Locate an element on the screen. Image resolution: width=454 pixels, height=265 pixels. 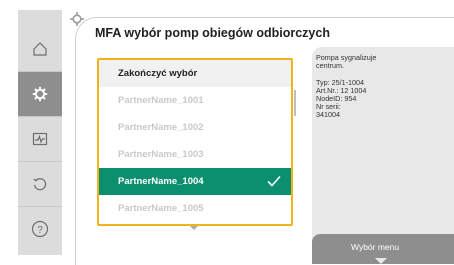
info-line: centrum. is located at coordinates (330, 65).